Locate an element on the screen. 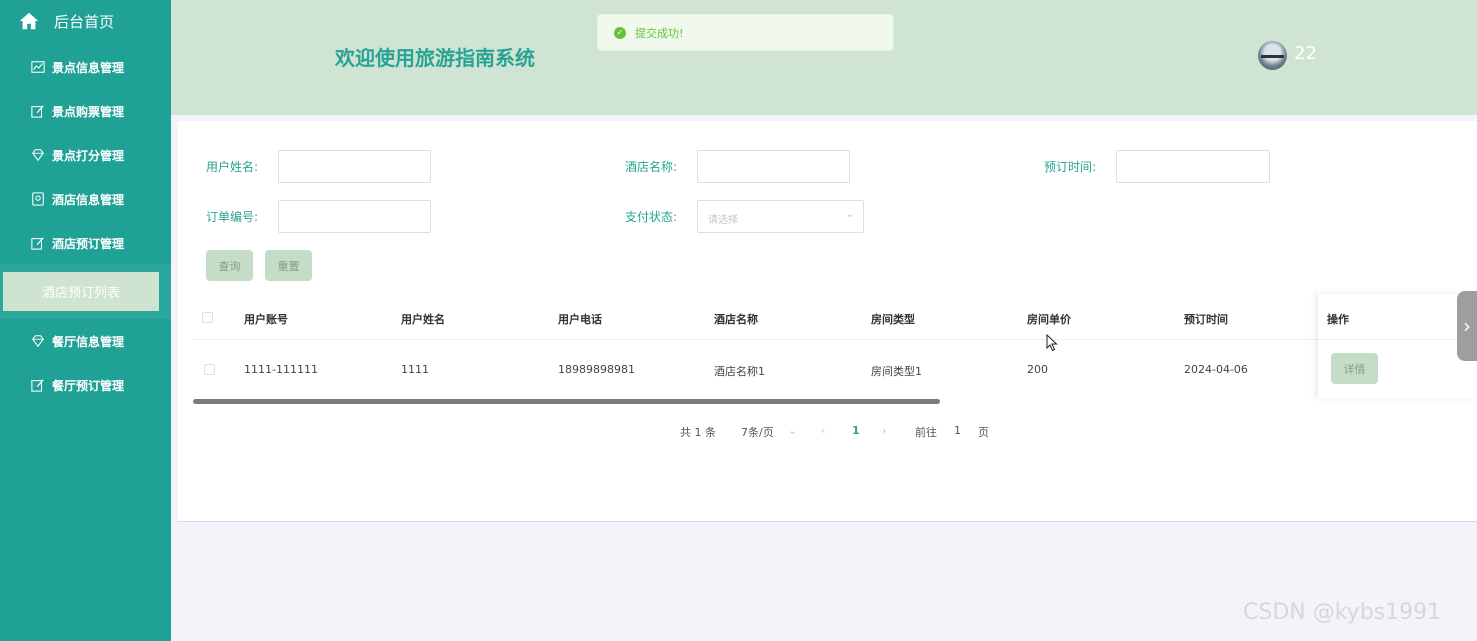 The height and width of the screenshot is (641, 1477). sidebar-item-restaurant-info: 餐厅信息管理 is located at coordinates (85, 341).